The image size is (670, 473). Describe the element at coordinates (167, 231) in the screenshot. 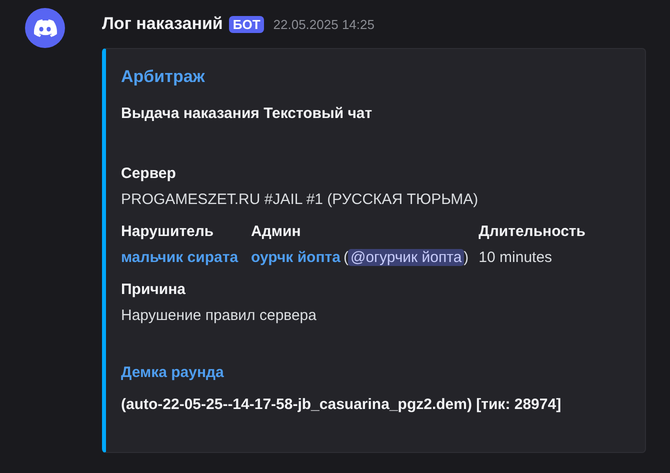

I see `field-label: Нарушитель` at that location.